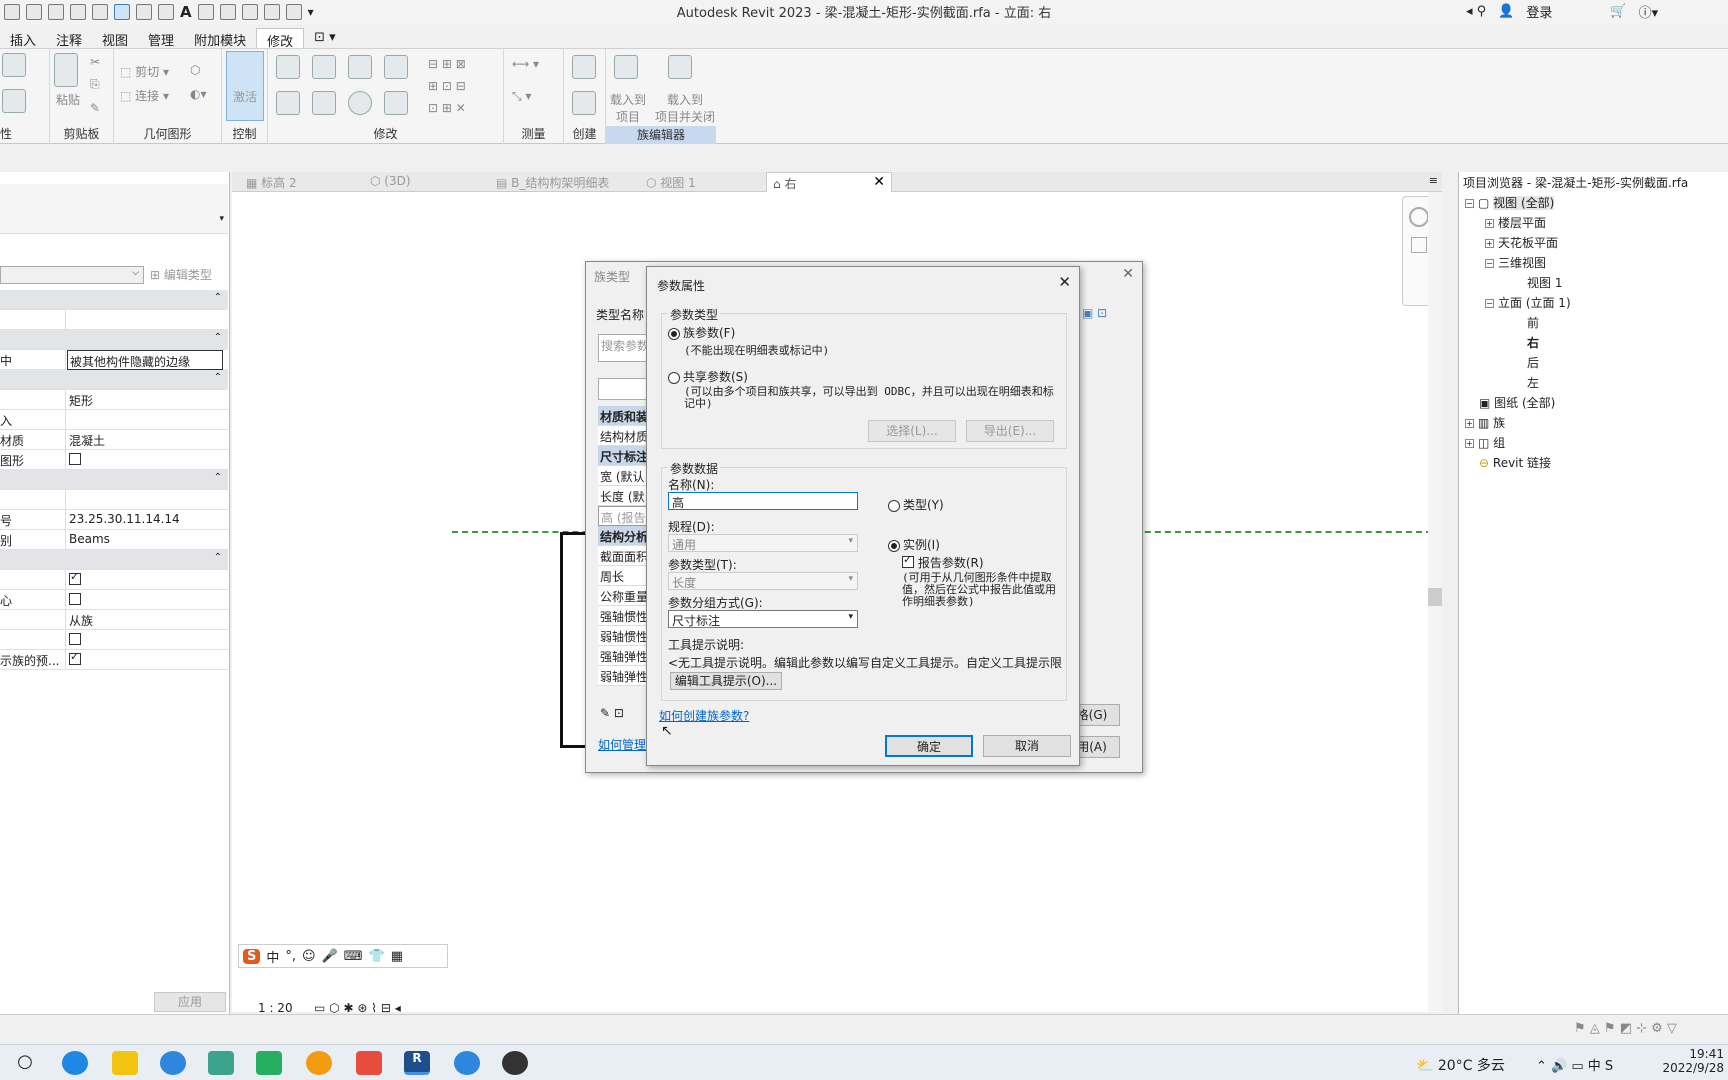 This screenshot has width=1728, height=1080. Describe the element at coordinates (914, 544) in the screenshot. I see `instance-radio: 实例(I)` at that location.